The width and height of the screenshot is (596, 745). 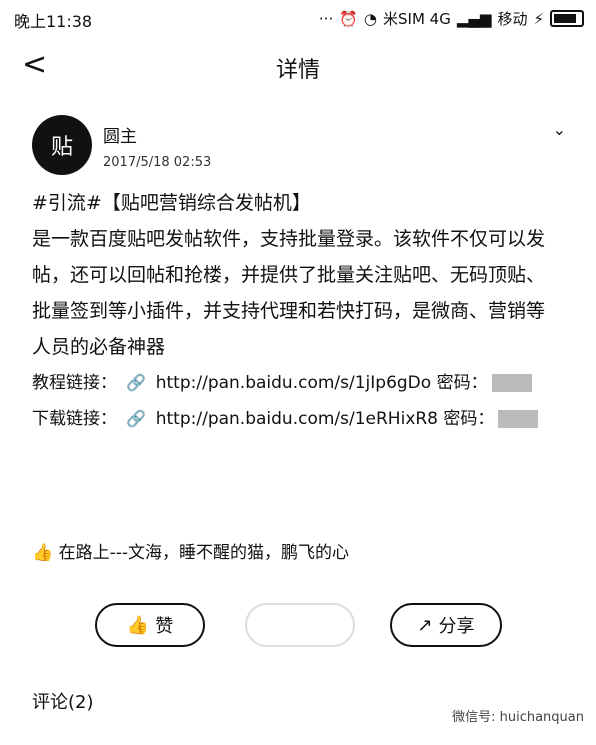 I want to click on post-date: 2017/5/18 02:53, so click(x=157, y=162).